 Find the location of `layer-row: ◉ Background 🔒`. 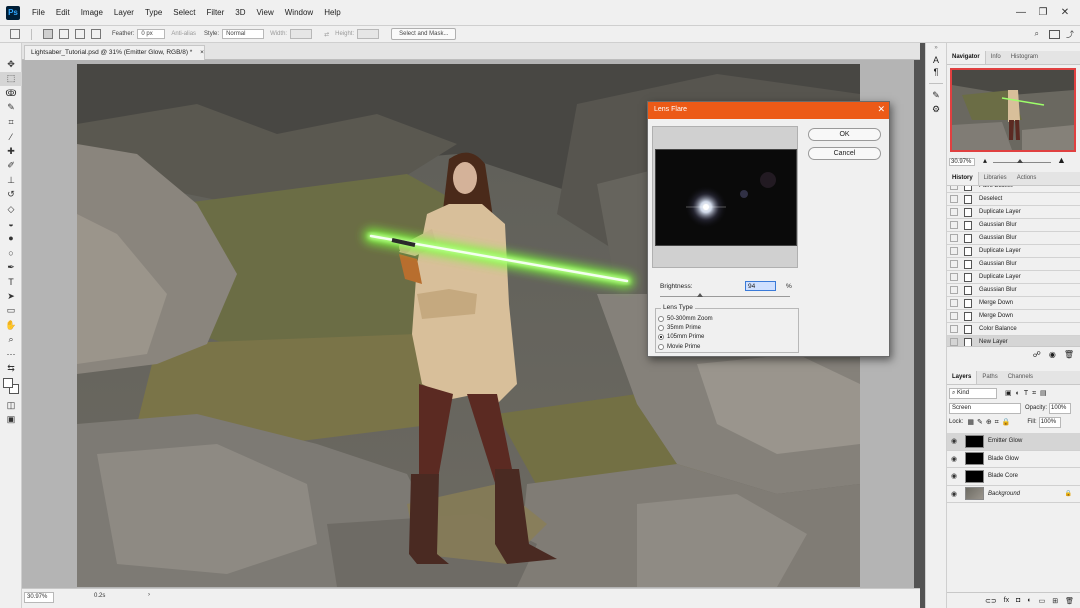

layer-row: ◉ Background 🔒 is located at coordinates (1013, 494).